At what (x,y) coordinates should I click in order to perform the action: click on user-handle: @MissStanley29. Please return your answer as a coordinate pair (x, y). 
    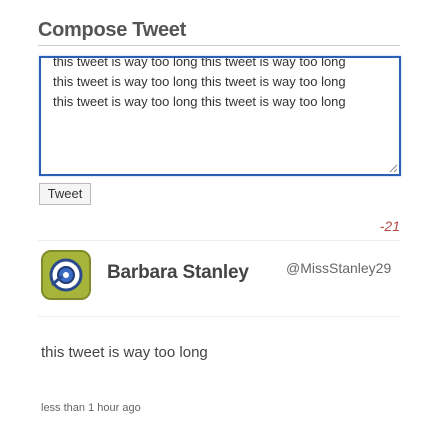
    Looking at the image, I should click on (339, 268).